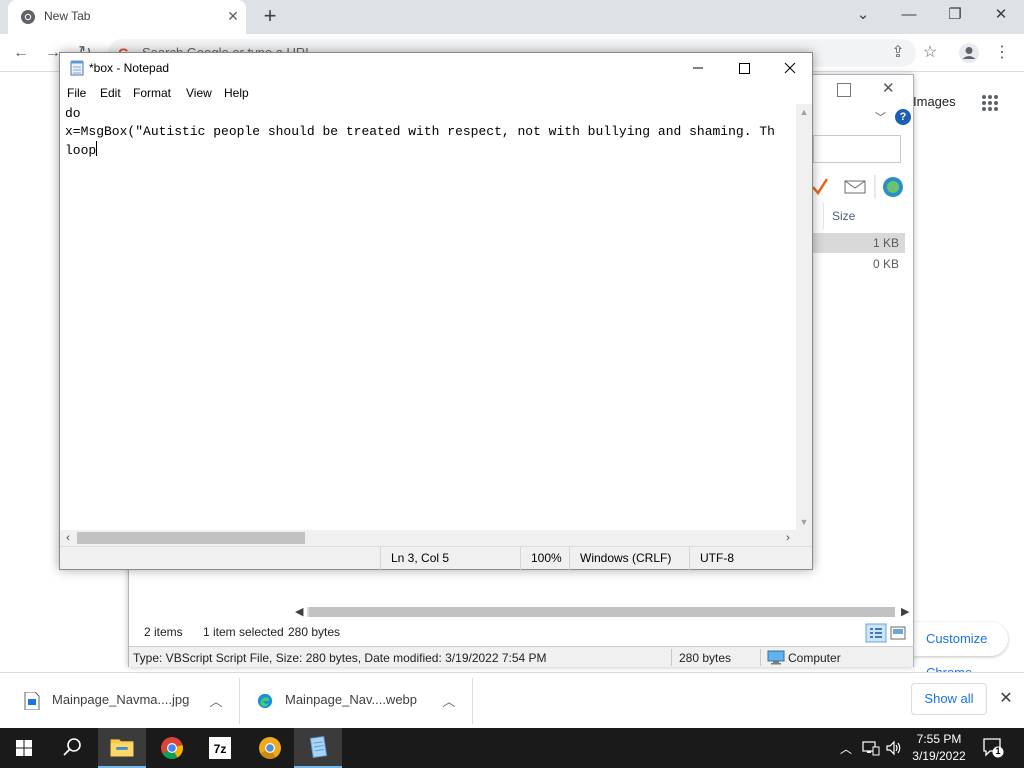 This screenshot has width=1024, height=768. Describe the element at coordinates (122, 748) in the screenshot. I see `file-explorer-icon` at that location.